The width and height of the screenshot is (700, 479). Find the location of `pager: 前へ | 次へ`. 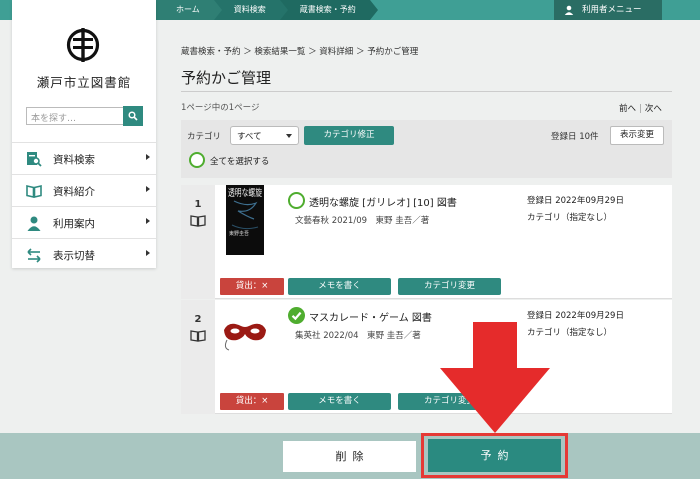

pager: 前へ | 次へ is located at coordinates (640, 108).